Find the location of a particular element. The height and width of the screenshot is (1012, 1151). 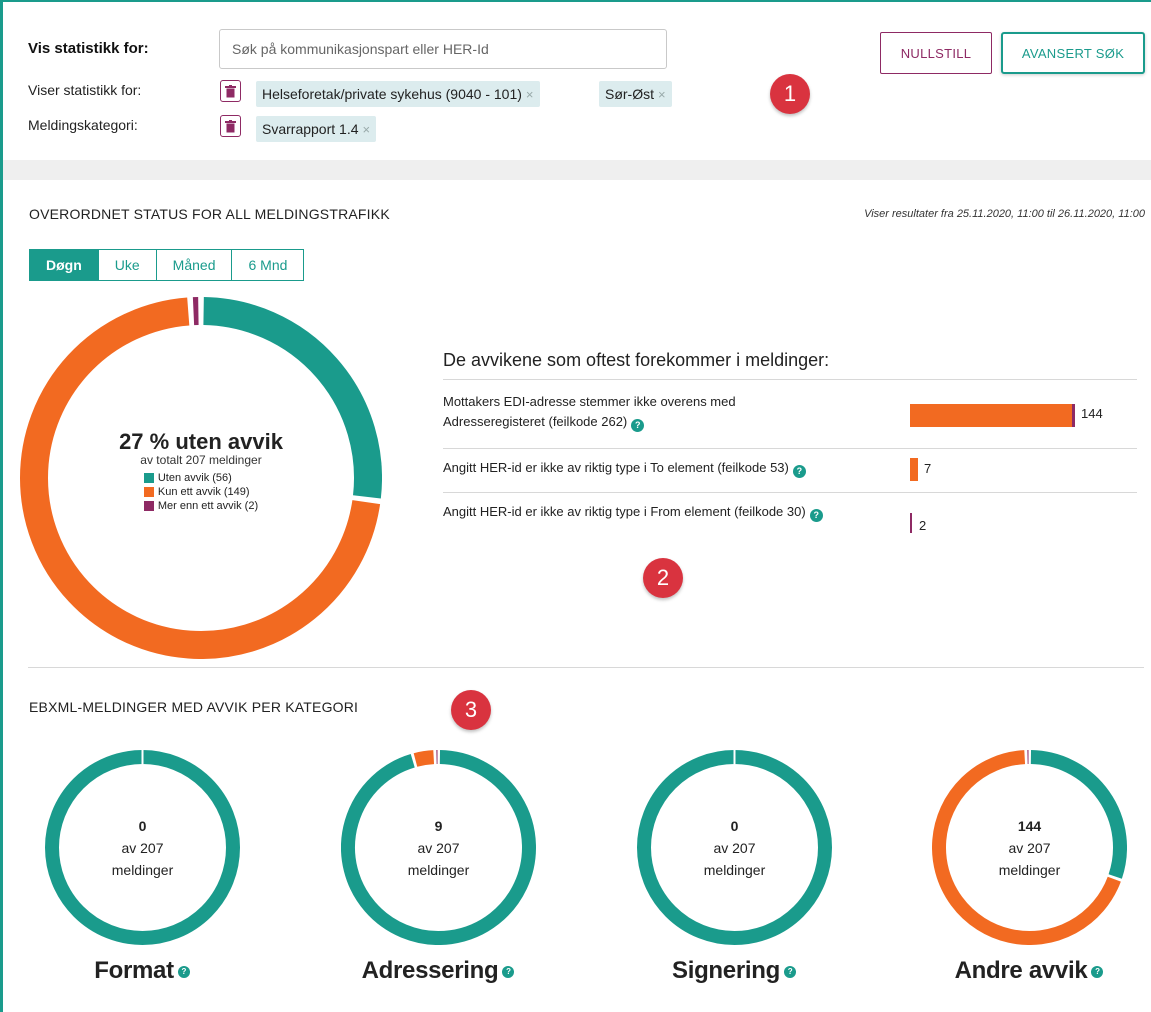

search-input is located at coordinates (443, 49).